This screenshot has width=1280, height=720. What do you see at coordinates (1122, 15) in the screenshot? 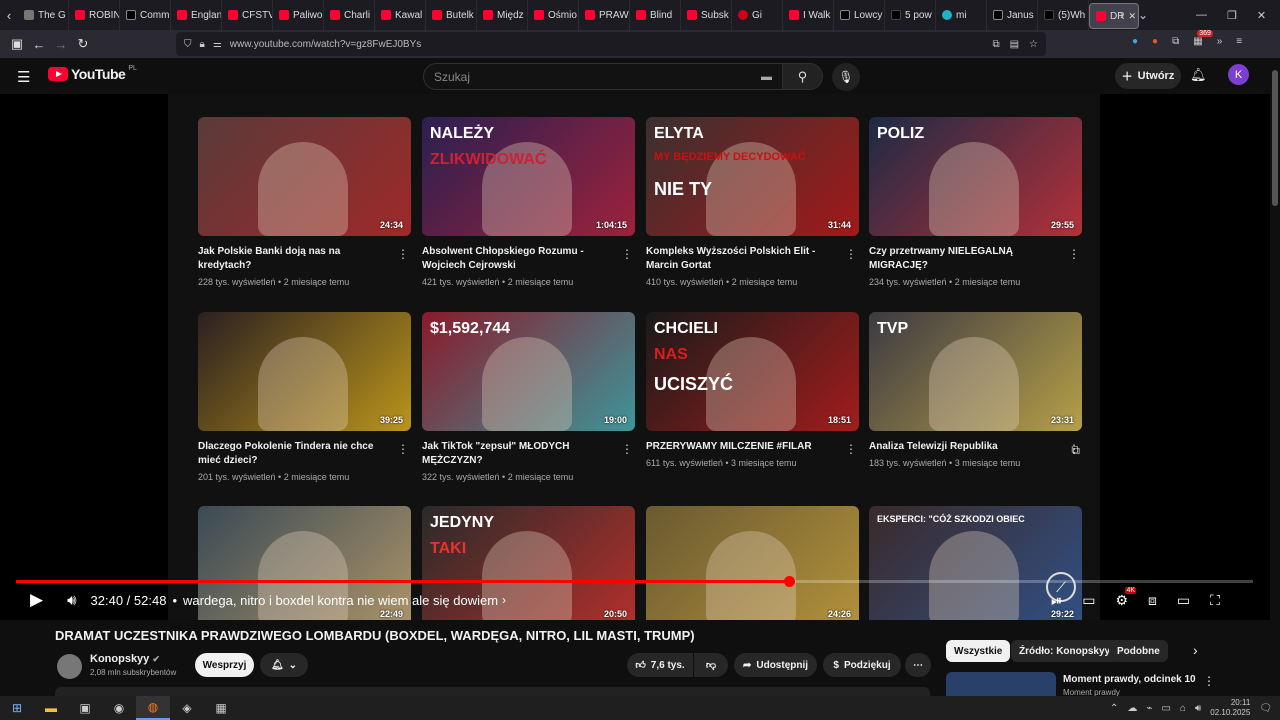
I see `tab-scroll-right-icon: ›` at bounding box center [1122, 15].